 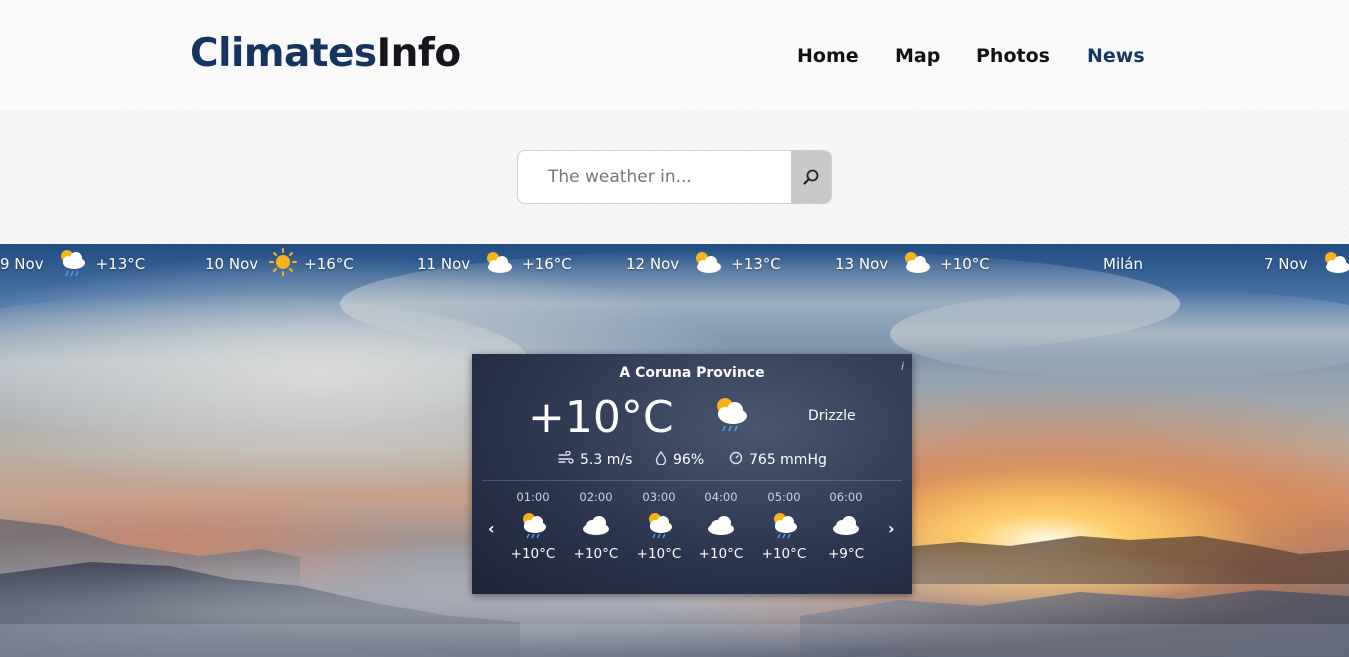 I want to click on wind-icon, so click(x=566, y=459).